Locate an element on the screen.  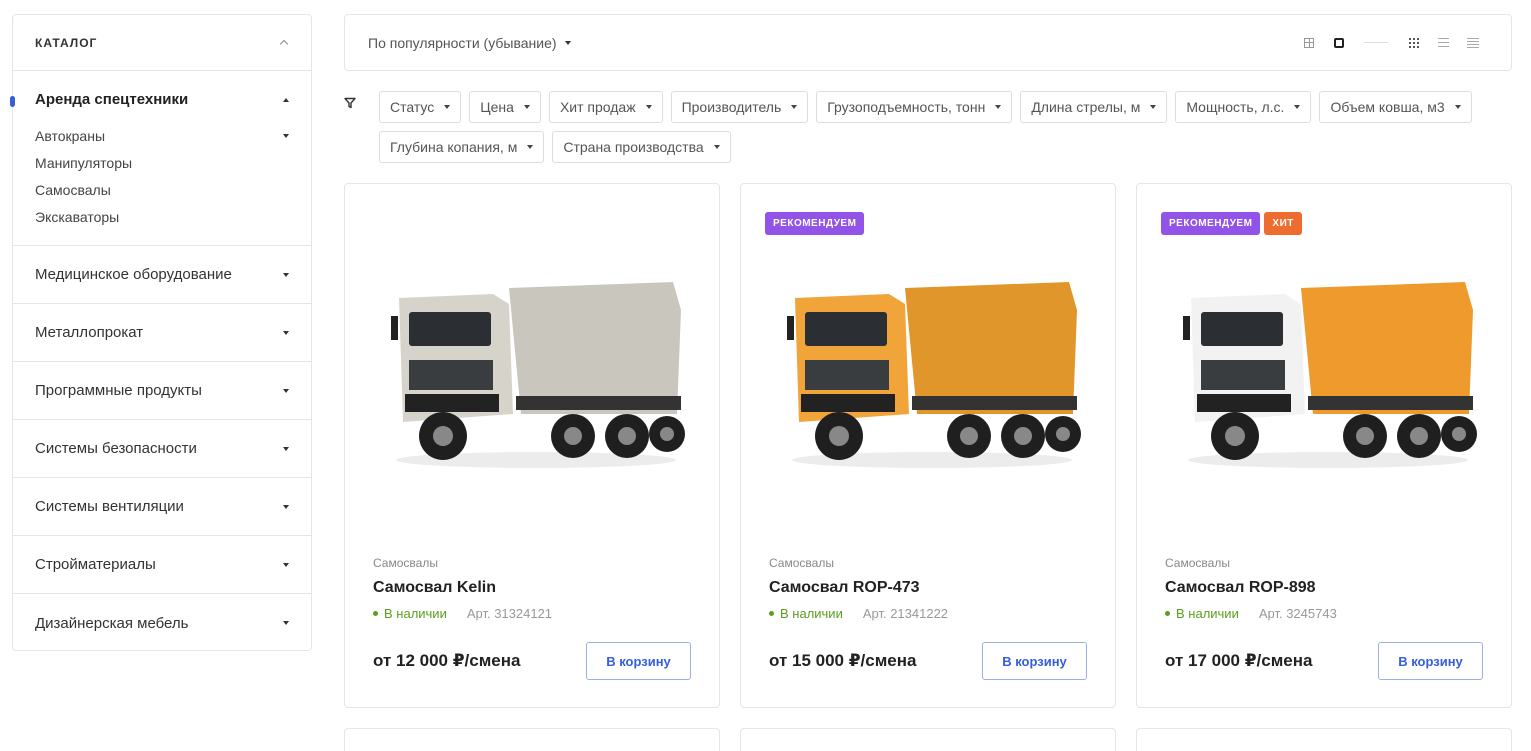
view-dense-grid is located at coordinates (1413, 43).